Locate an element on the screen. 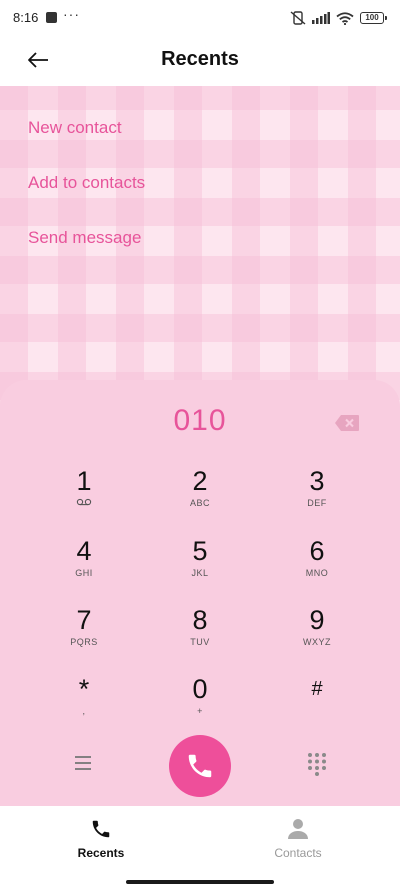 This screenshot has width=400, height=889. key-digit: 4 is located at coordinates (84, 551).